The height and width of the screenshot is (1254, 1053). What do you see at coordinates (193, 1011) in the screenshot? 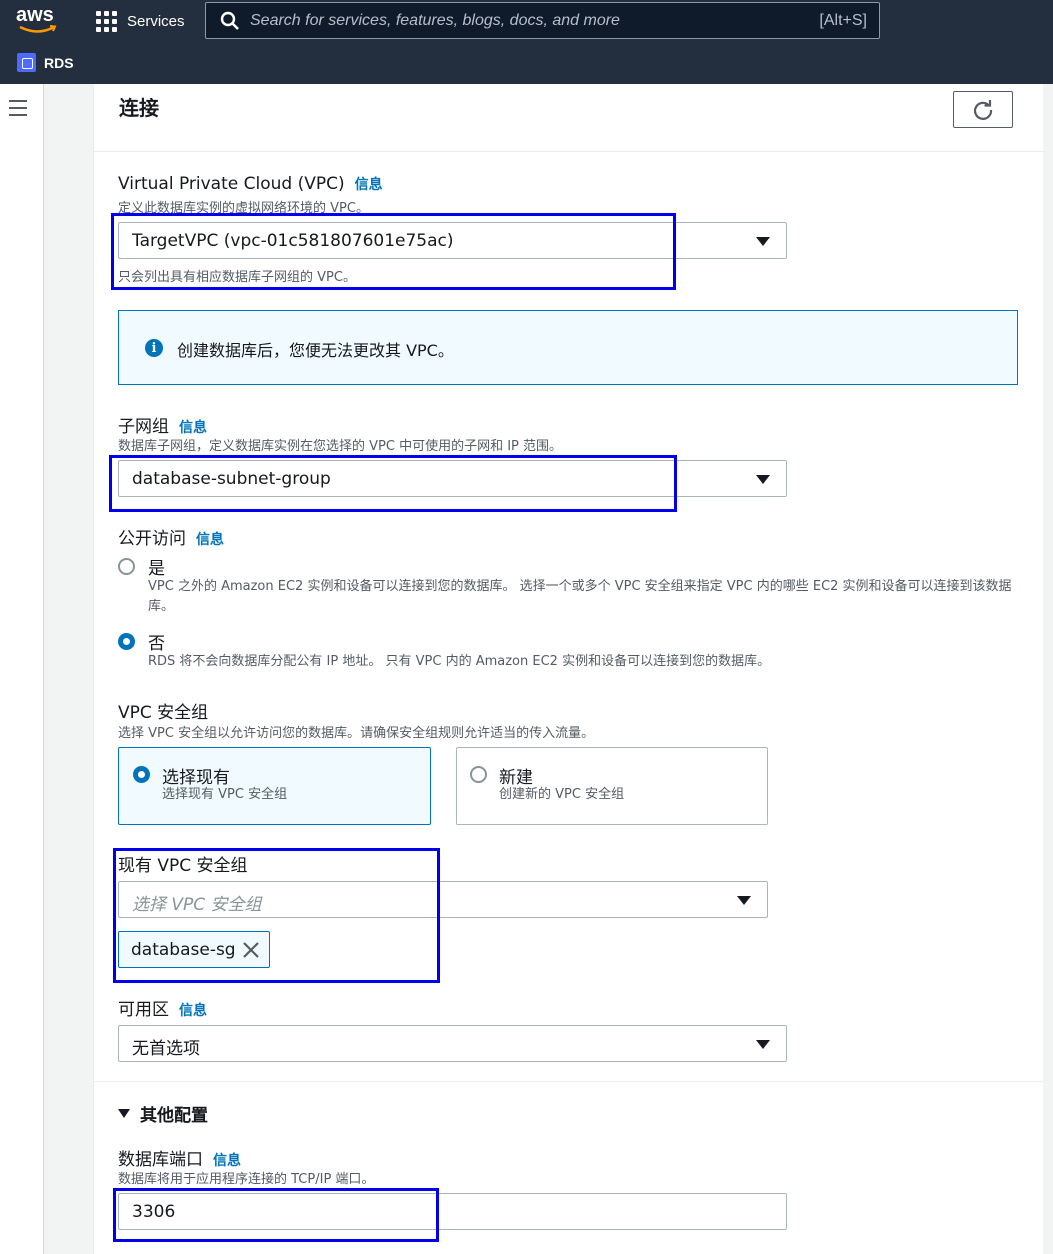
I see `availability-zone-info-link: 信息` at bounding box center [193, 1011].